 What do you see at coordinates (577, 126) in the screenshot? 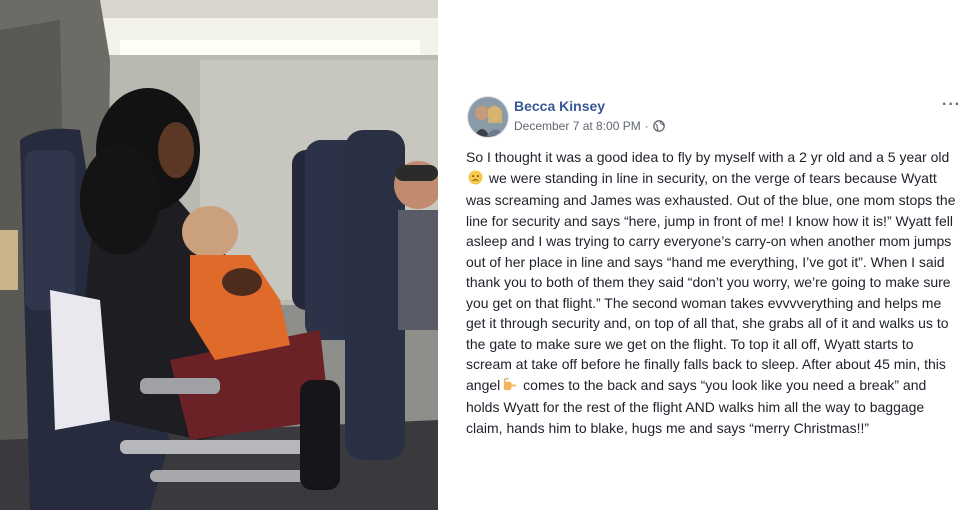
I see `post-timestamp: December 7 at 8:00 PM` at bounding box center [577, 126].